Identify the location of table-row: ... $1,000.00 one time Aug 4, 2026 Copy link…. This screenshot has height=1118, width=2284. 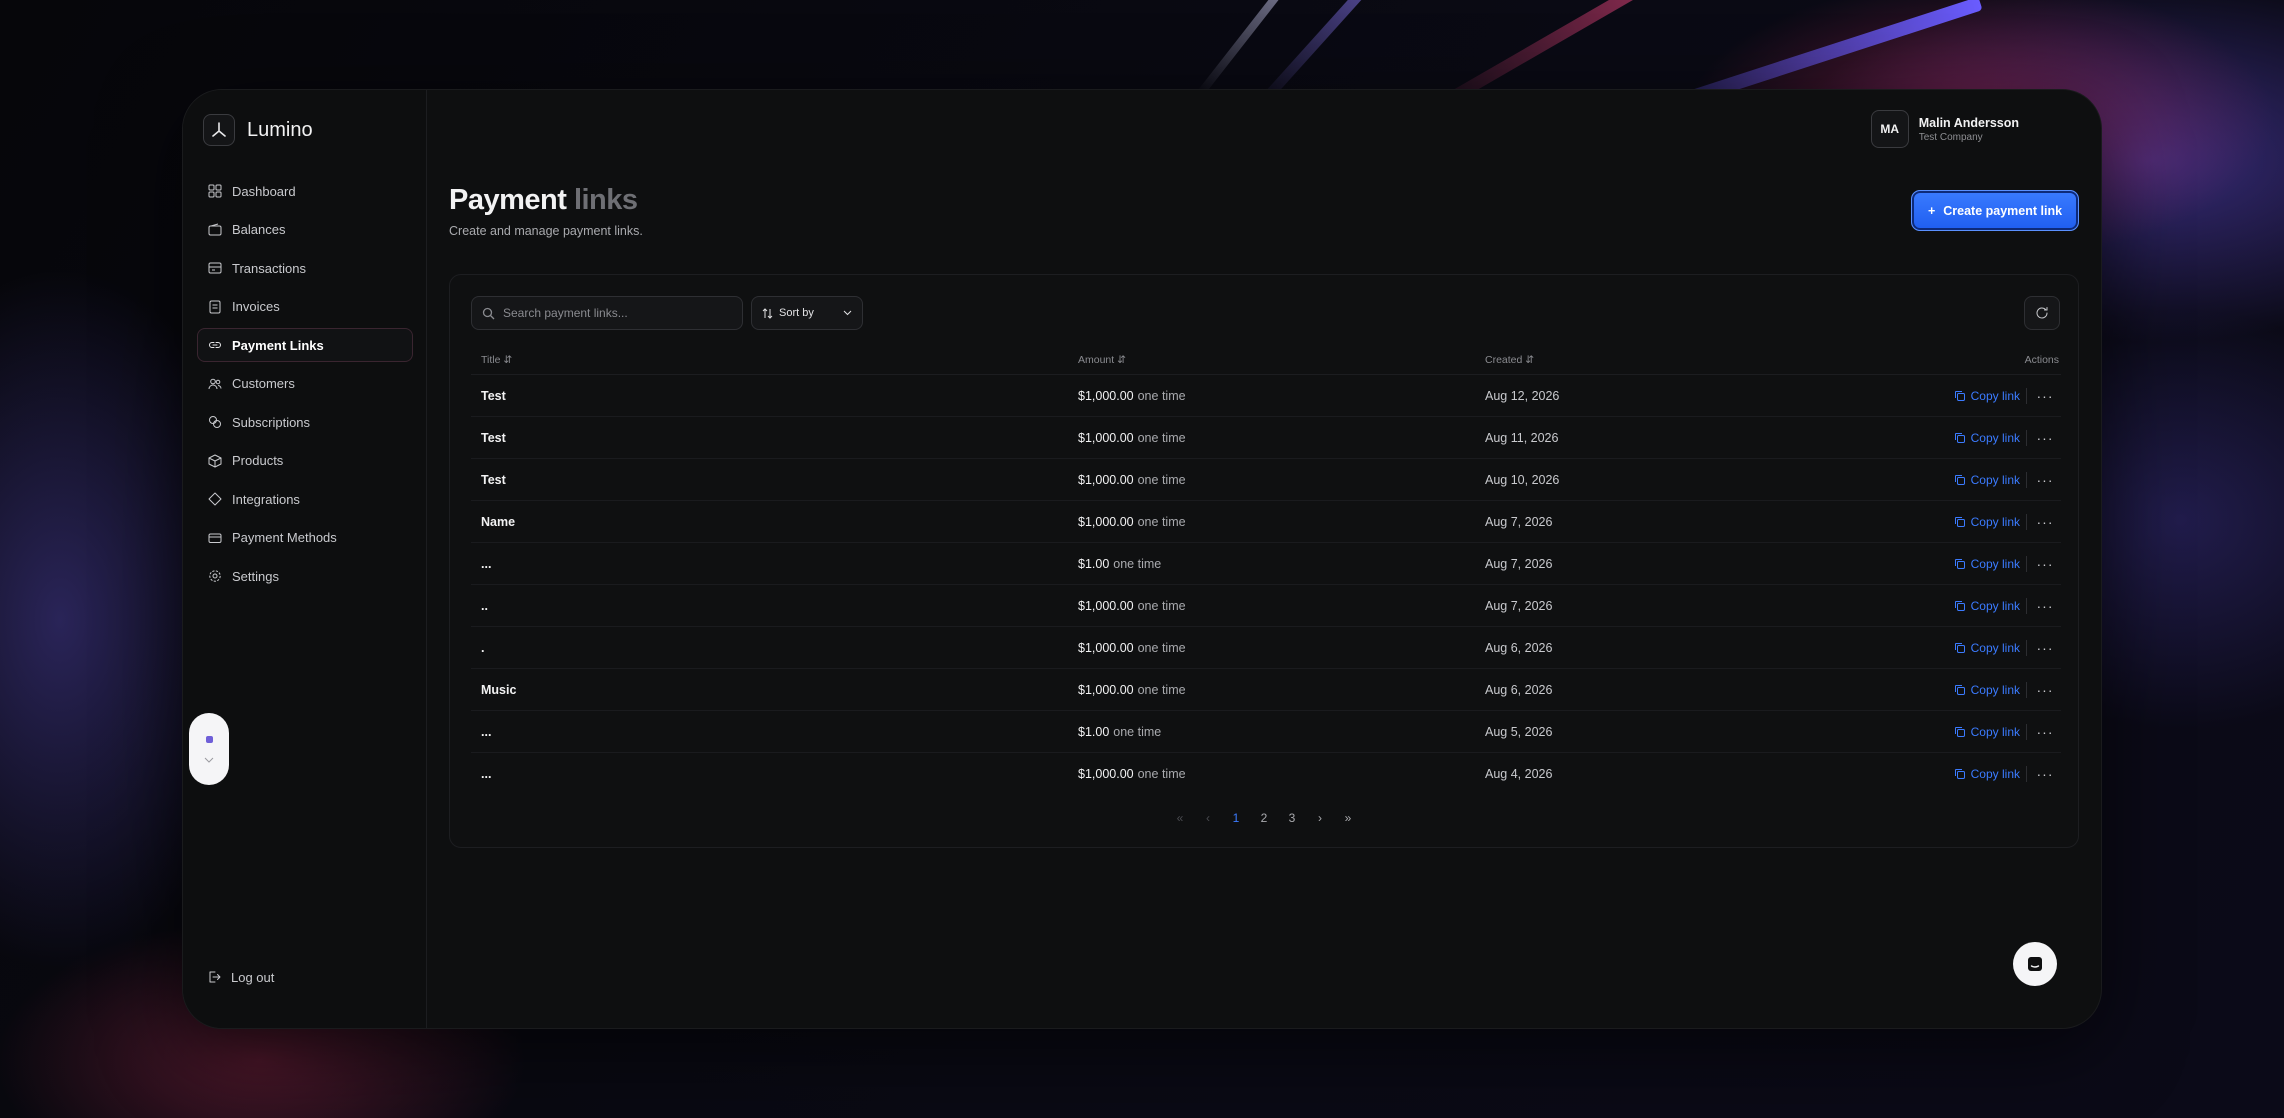
(1266, 774).